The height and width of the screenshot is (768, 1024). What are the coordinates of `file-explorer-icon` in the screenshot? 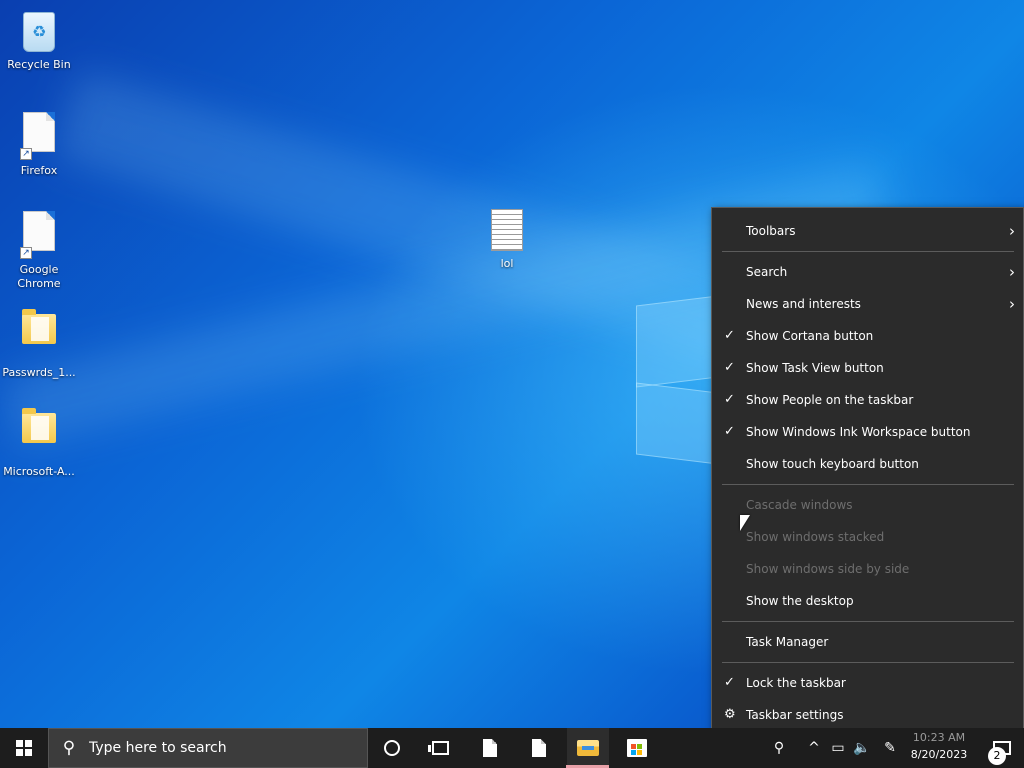 It's located at (588, 748).